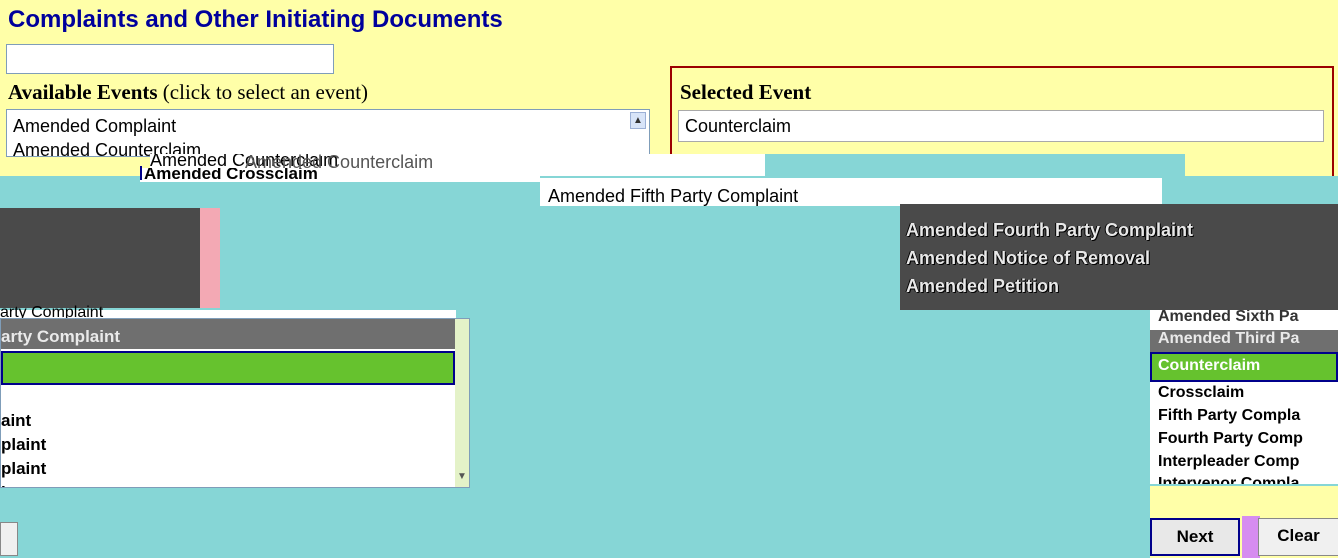 Image resolution: width=1338 pixels, height=558 pixels. Describe the element at coordinates (83, 92) in the screenshot. I see `available-events-label-bold: Available Events` at that location.